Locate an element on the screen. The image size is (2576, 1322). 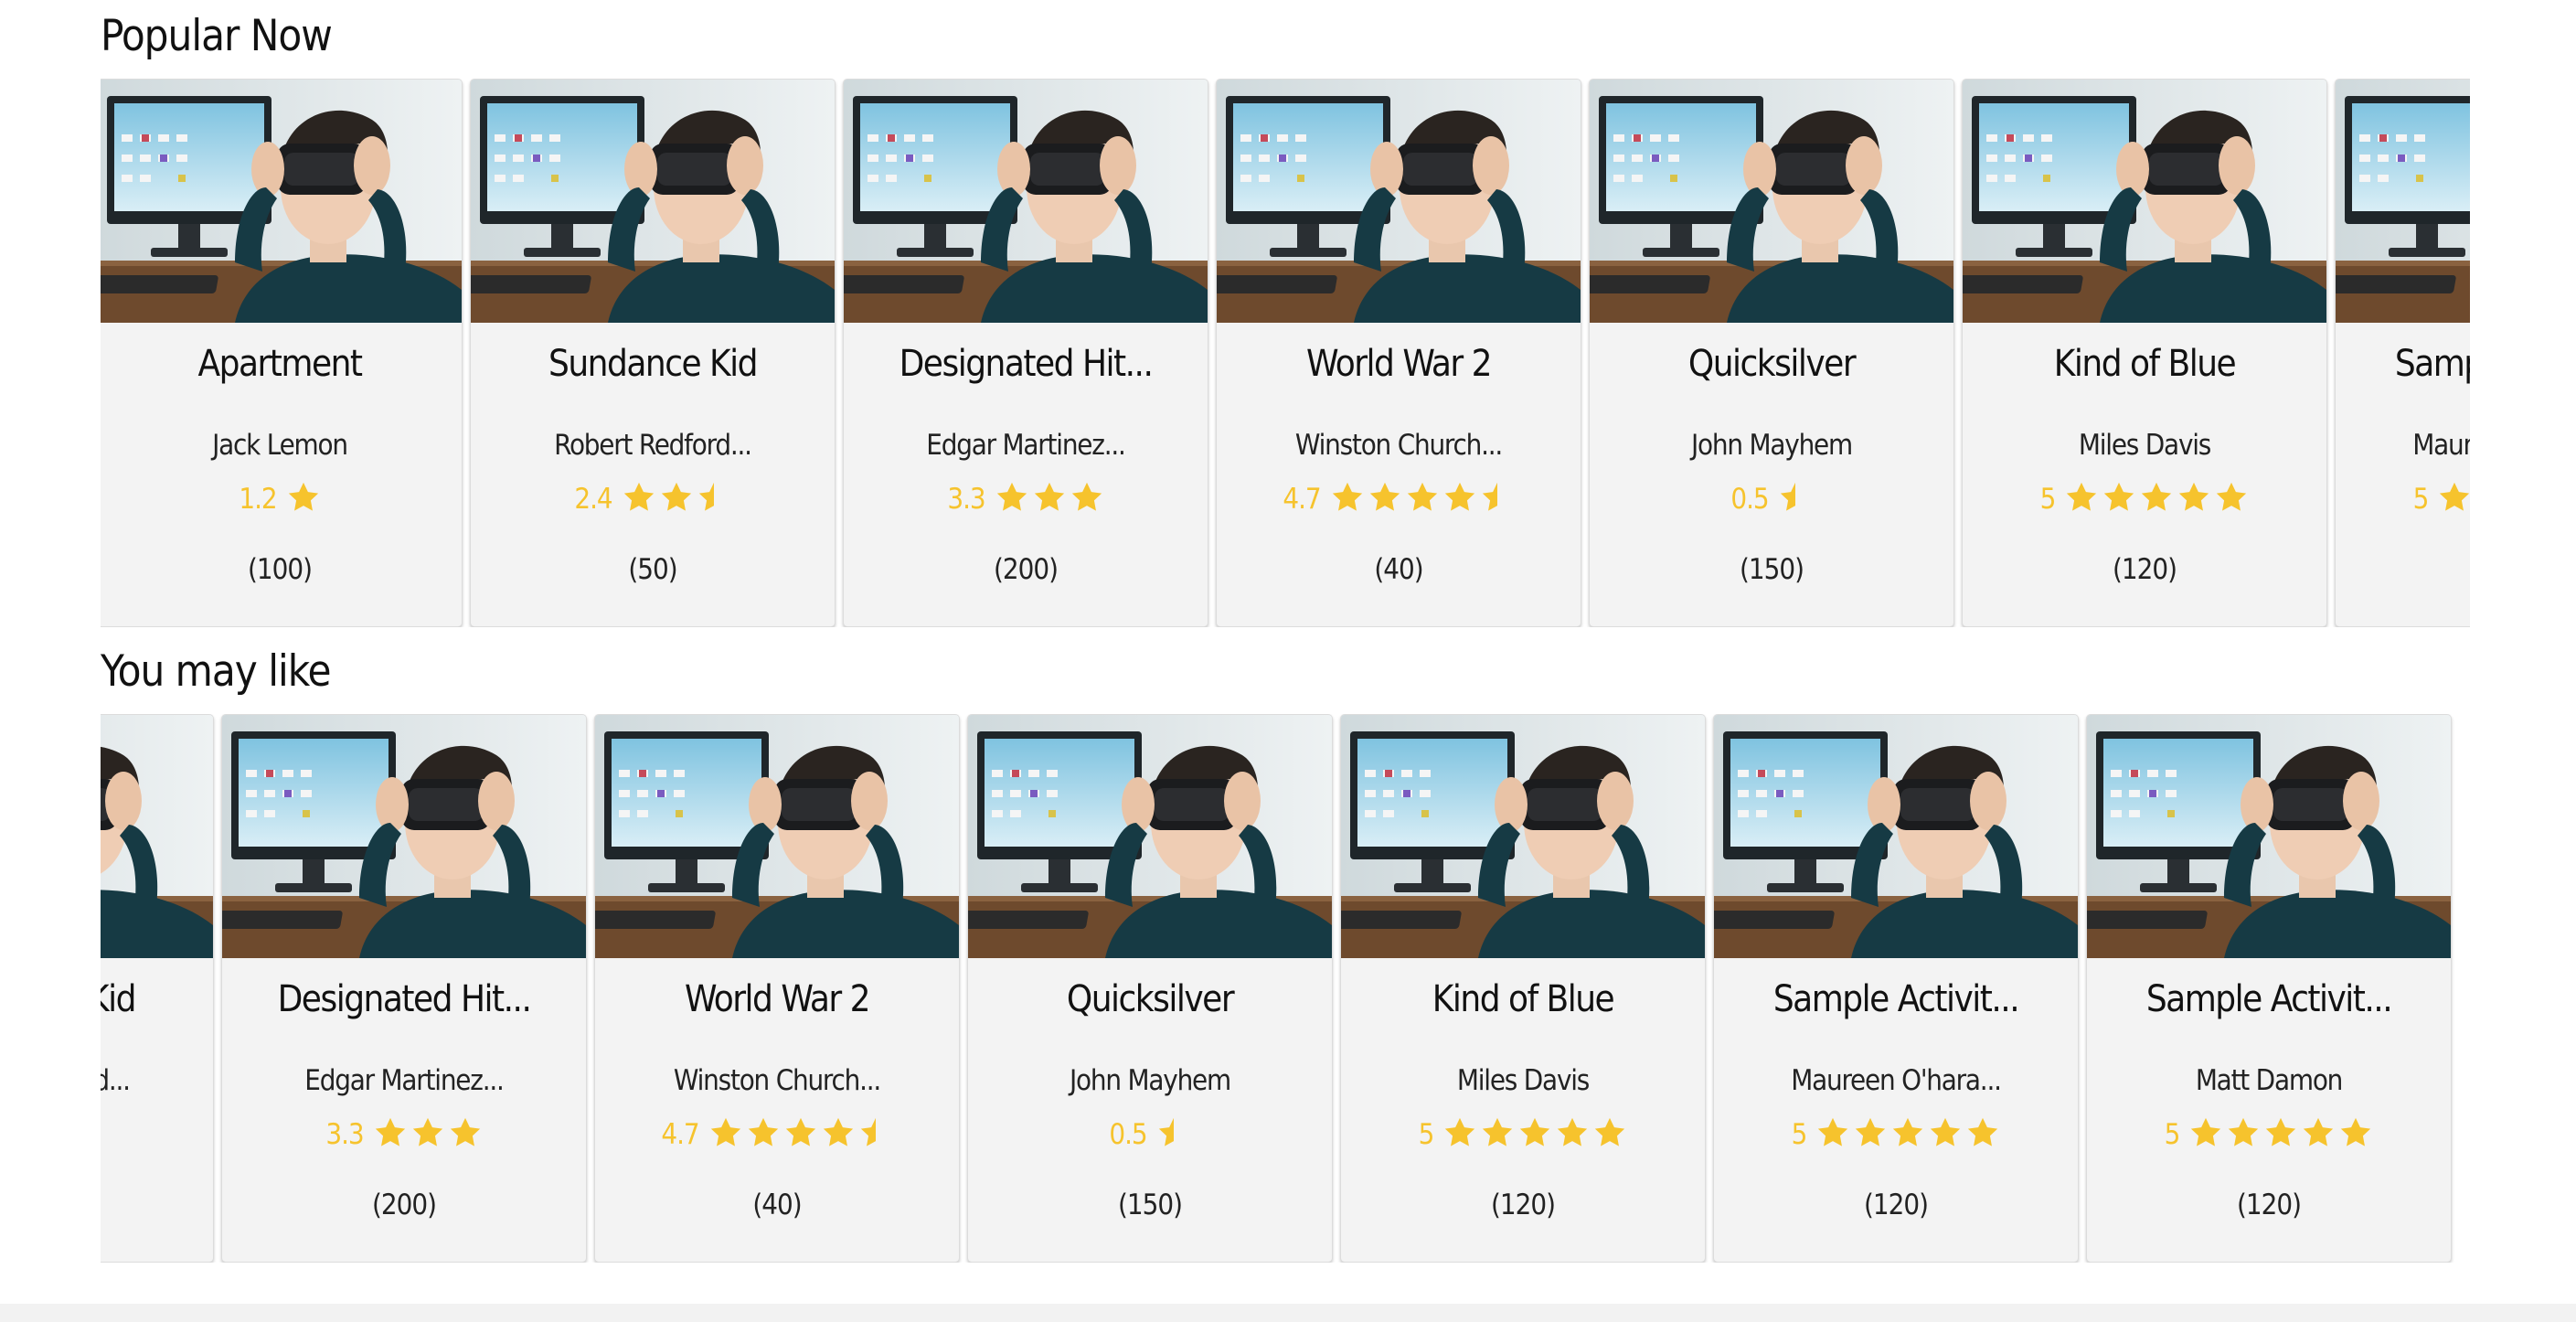
card-author: Matt Damon is located at coordinates (2269, 1080).